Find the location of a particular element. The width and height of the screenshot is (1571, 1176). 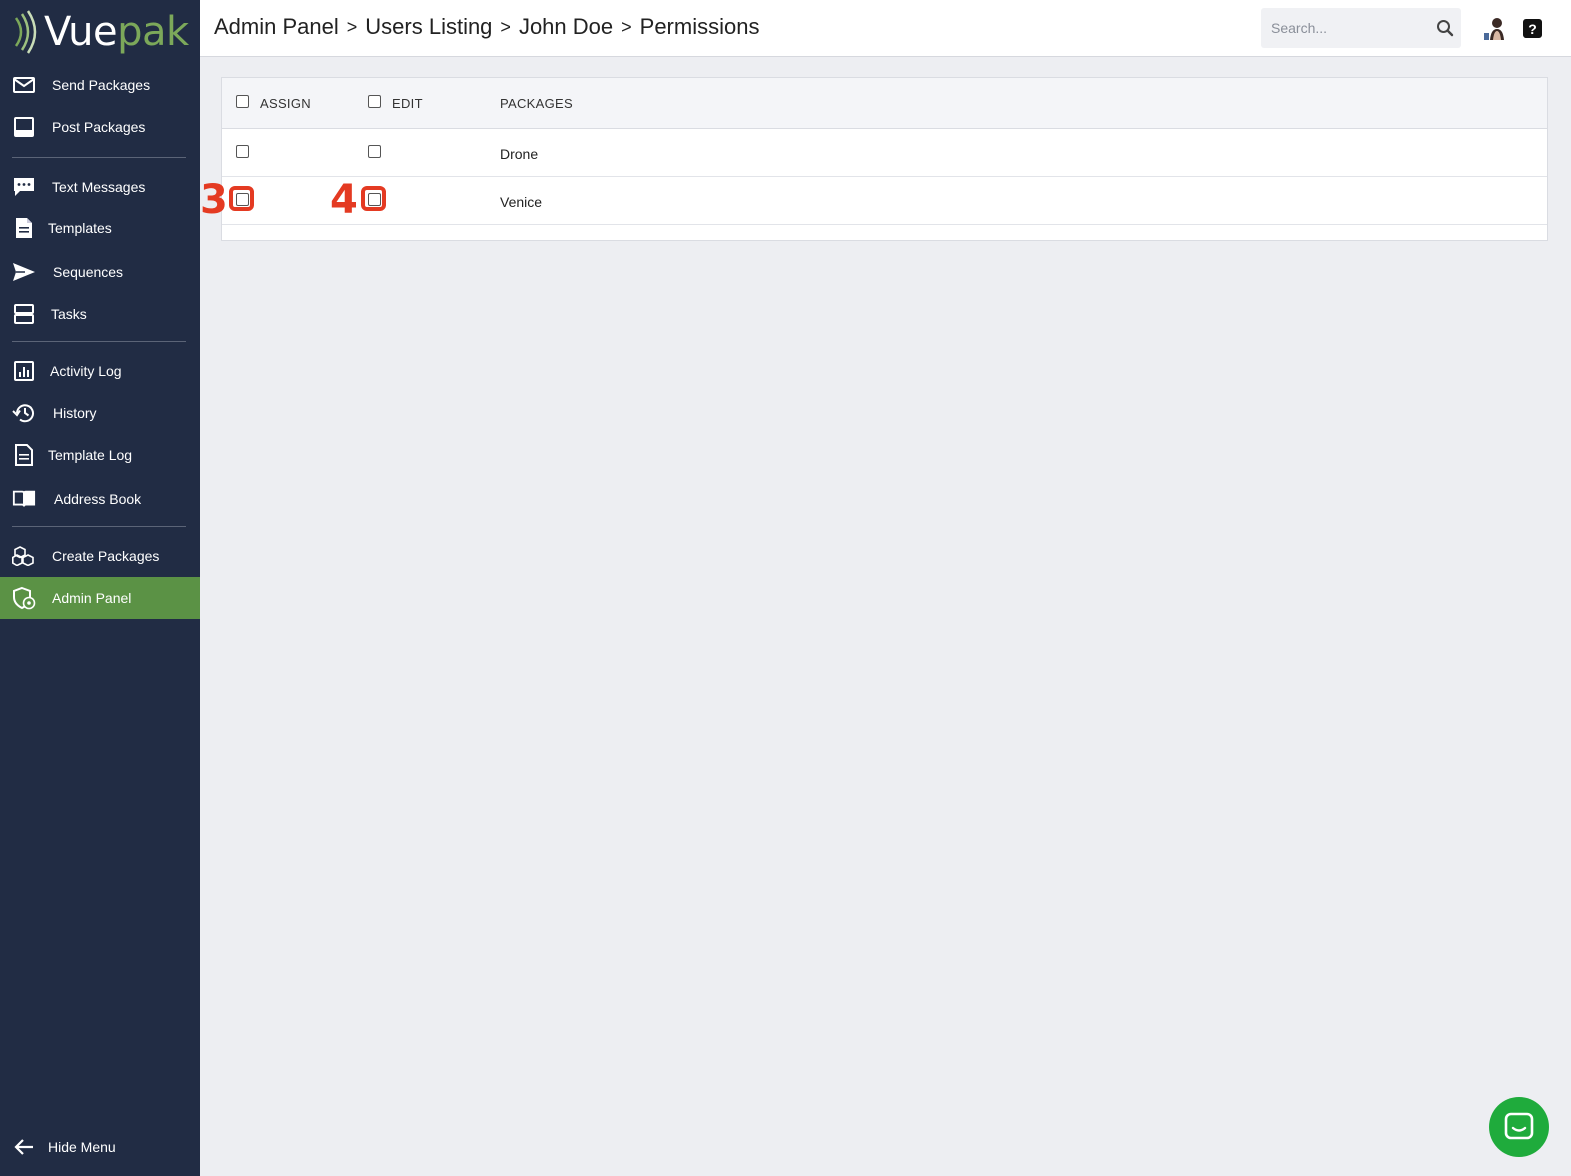

breadcrumb-item-permissions: Permissions is located at coordinates (699, 26).